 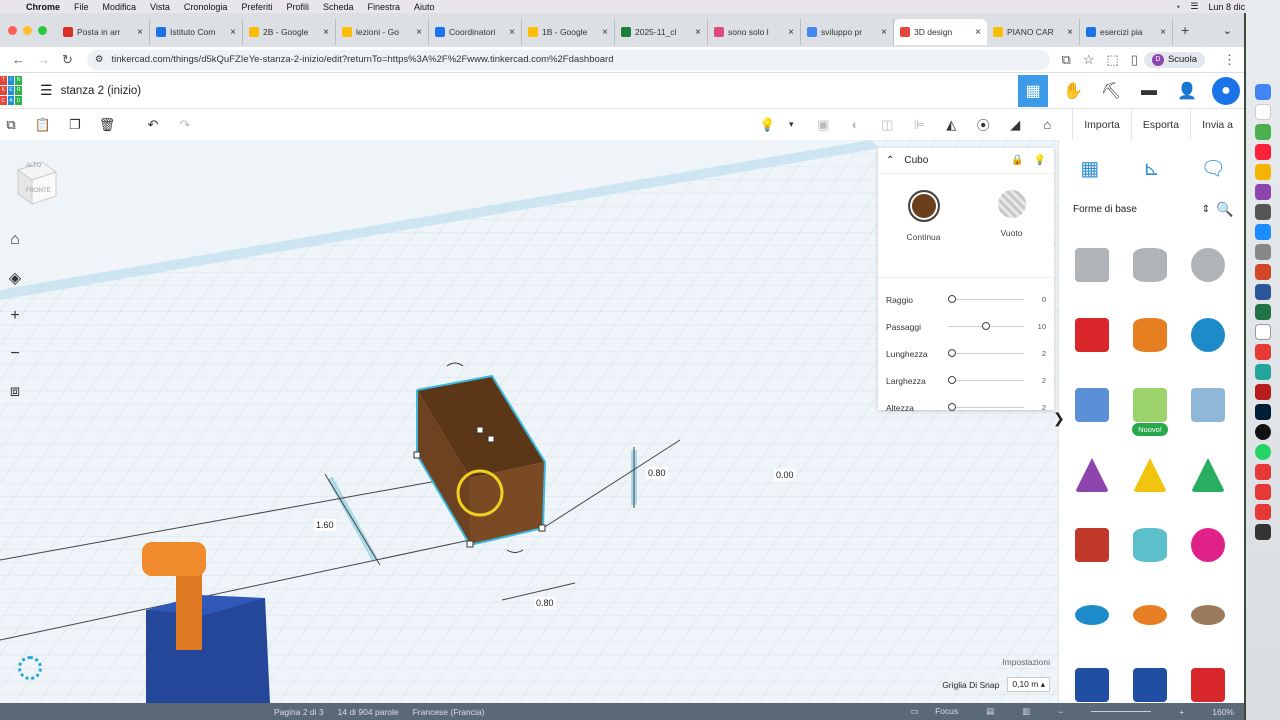 I want to click on control-center-icon: ☰, so click(x=1194, y=6).